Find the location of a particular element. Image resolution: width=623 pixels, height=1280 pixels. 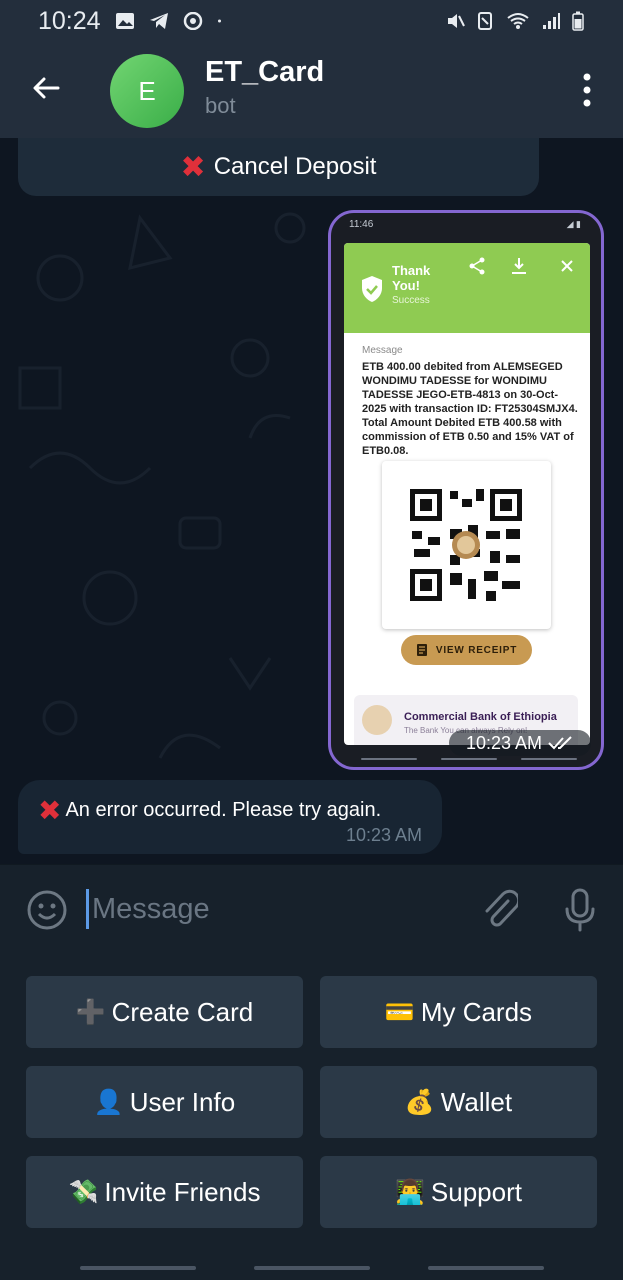

text-caret is located at coordinates (87, 909).